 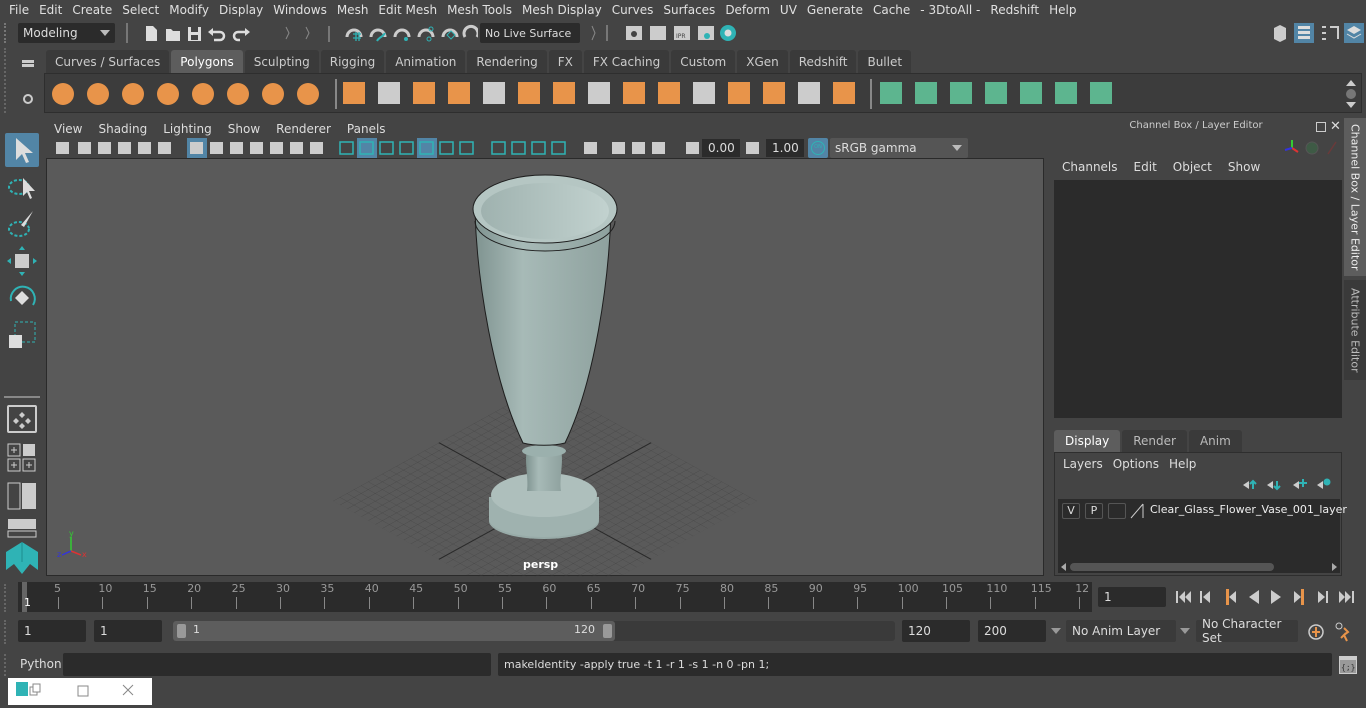 I want to click on shelf-tab-xgen: XGen, so click(x=762, y=61).